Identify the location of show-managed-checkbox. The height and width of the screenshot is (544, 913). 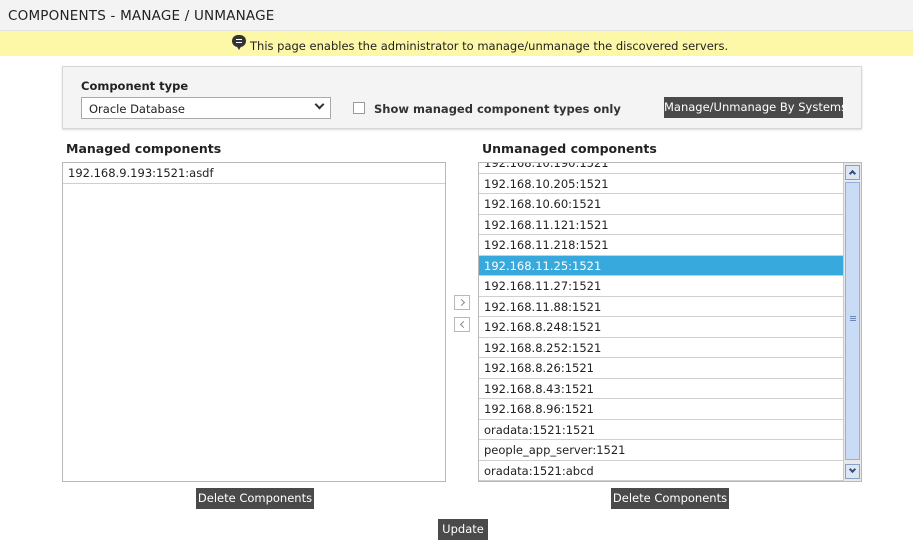
(359, 108).